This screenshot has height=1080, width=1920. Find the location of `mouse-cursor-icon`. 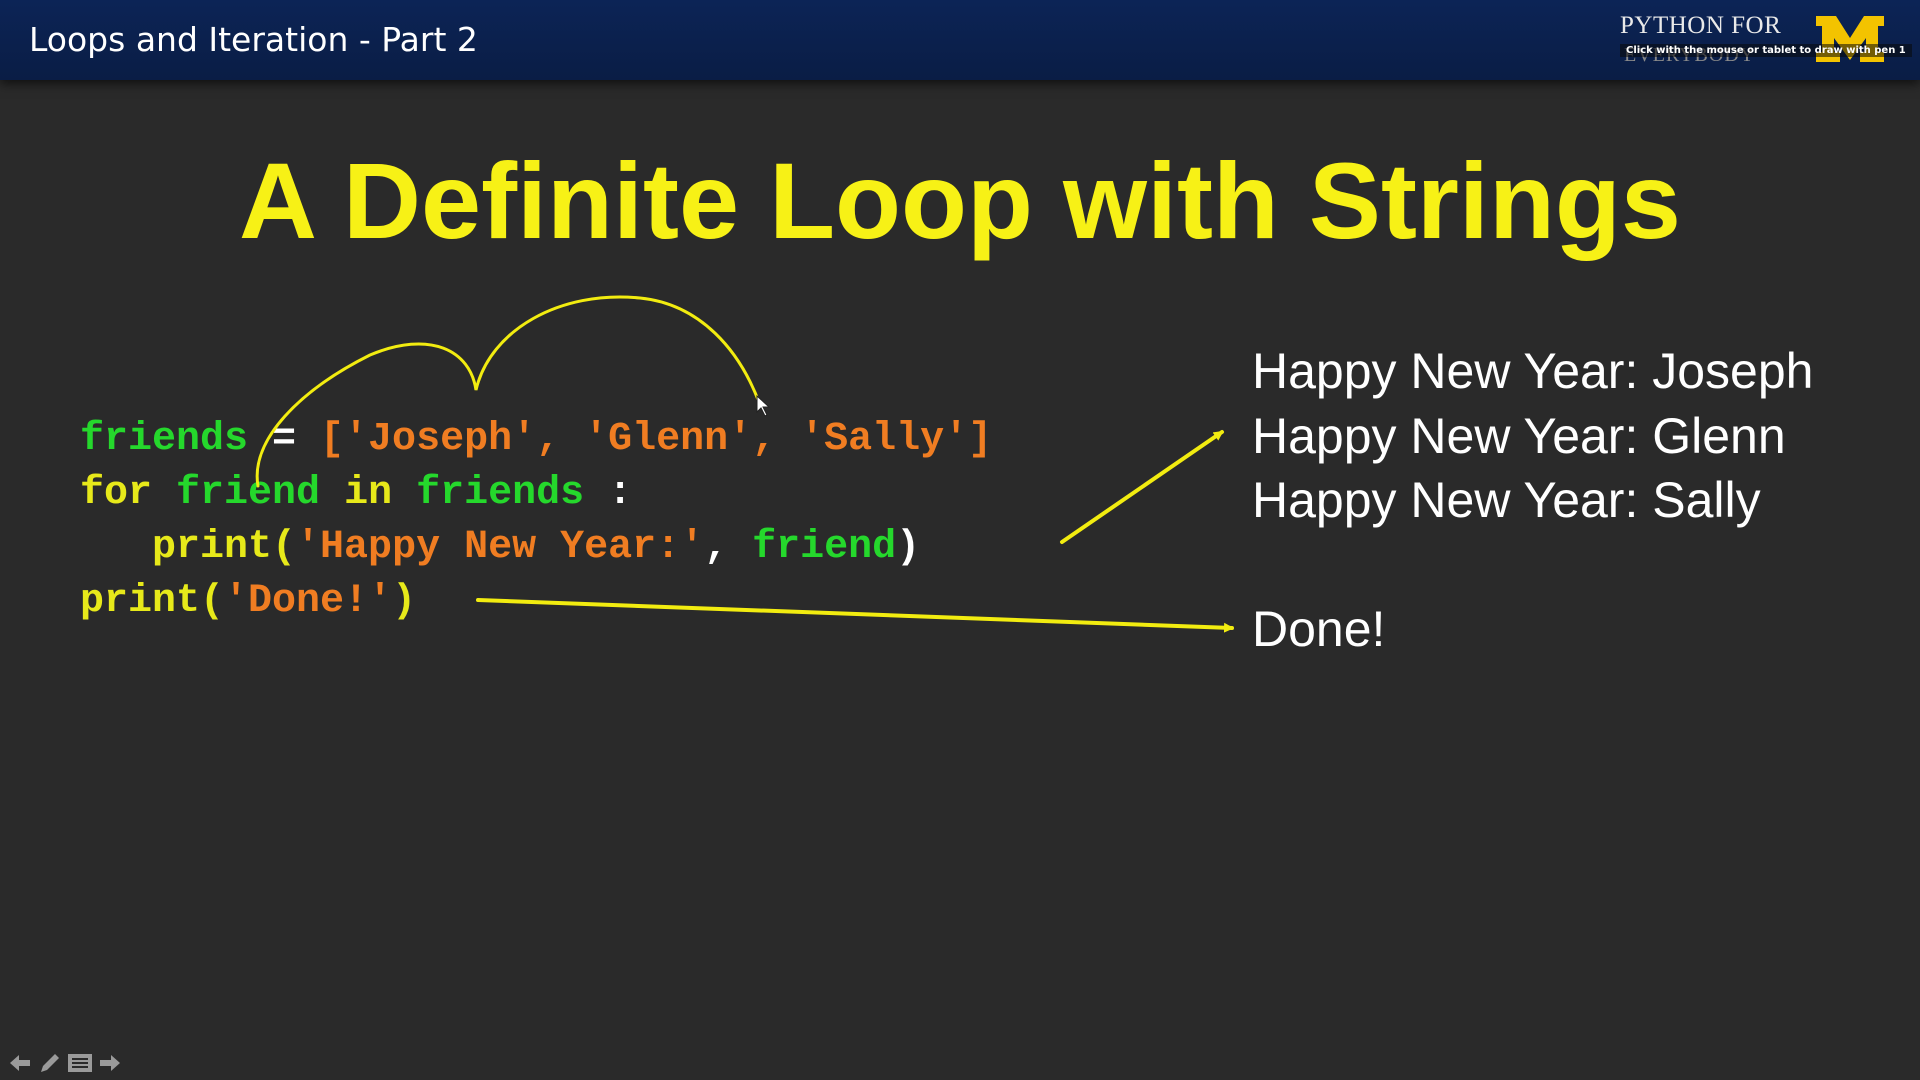

mouse-cursor-icon is located at coordinates (763, 405).